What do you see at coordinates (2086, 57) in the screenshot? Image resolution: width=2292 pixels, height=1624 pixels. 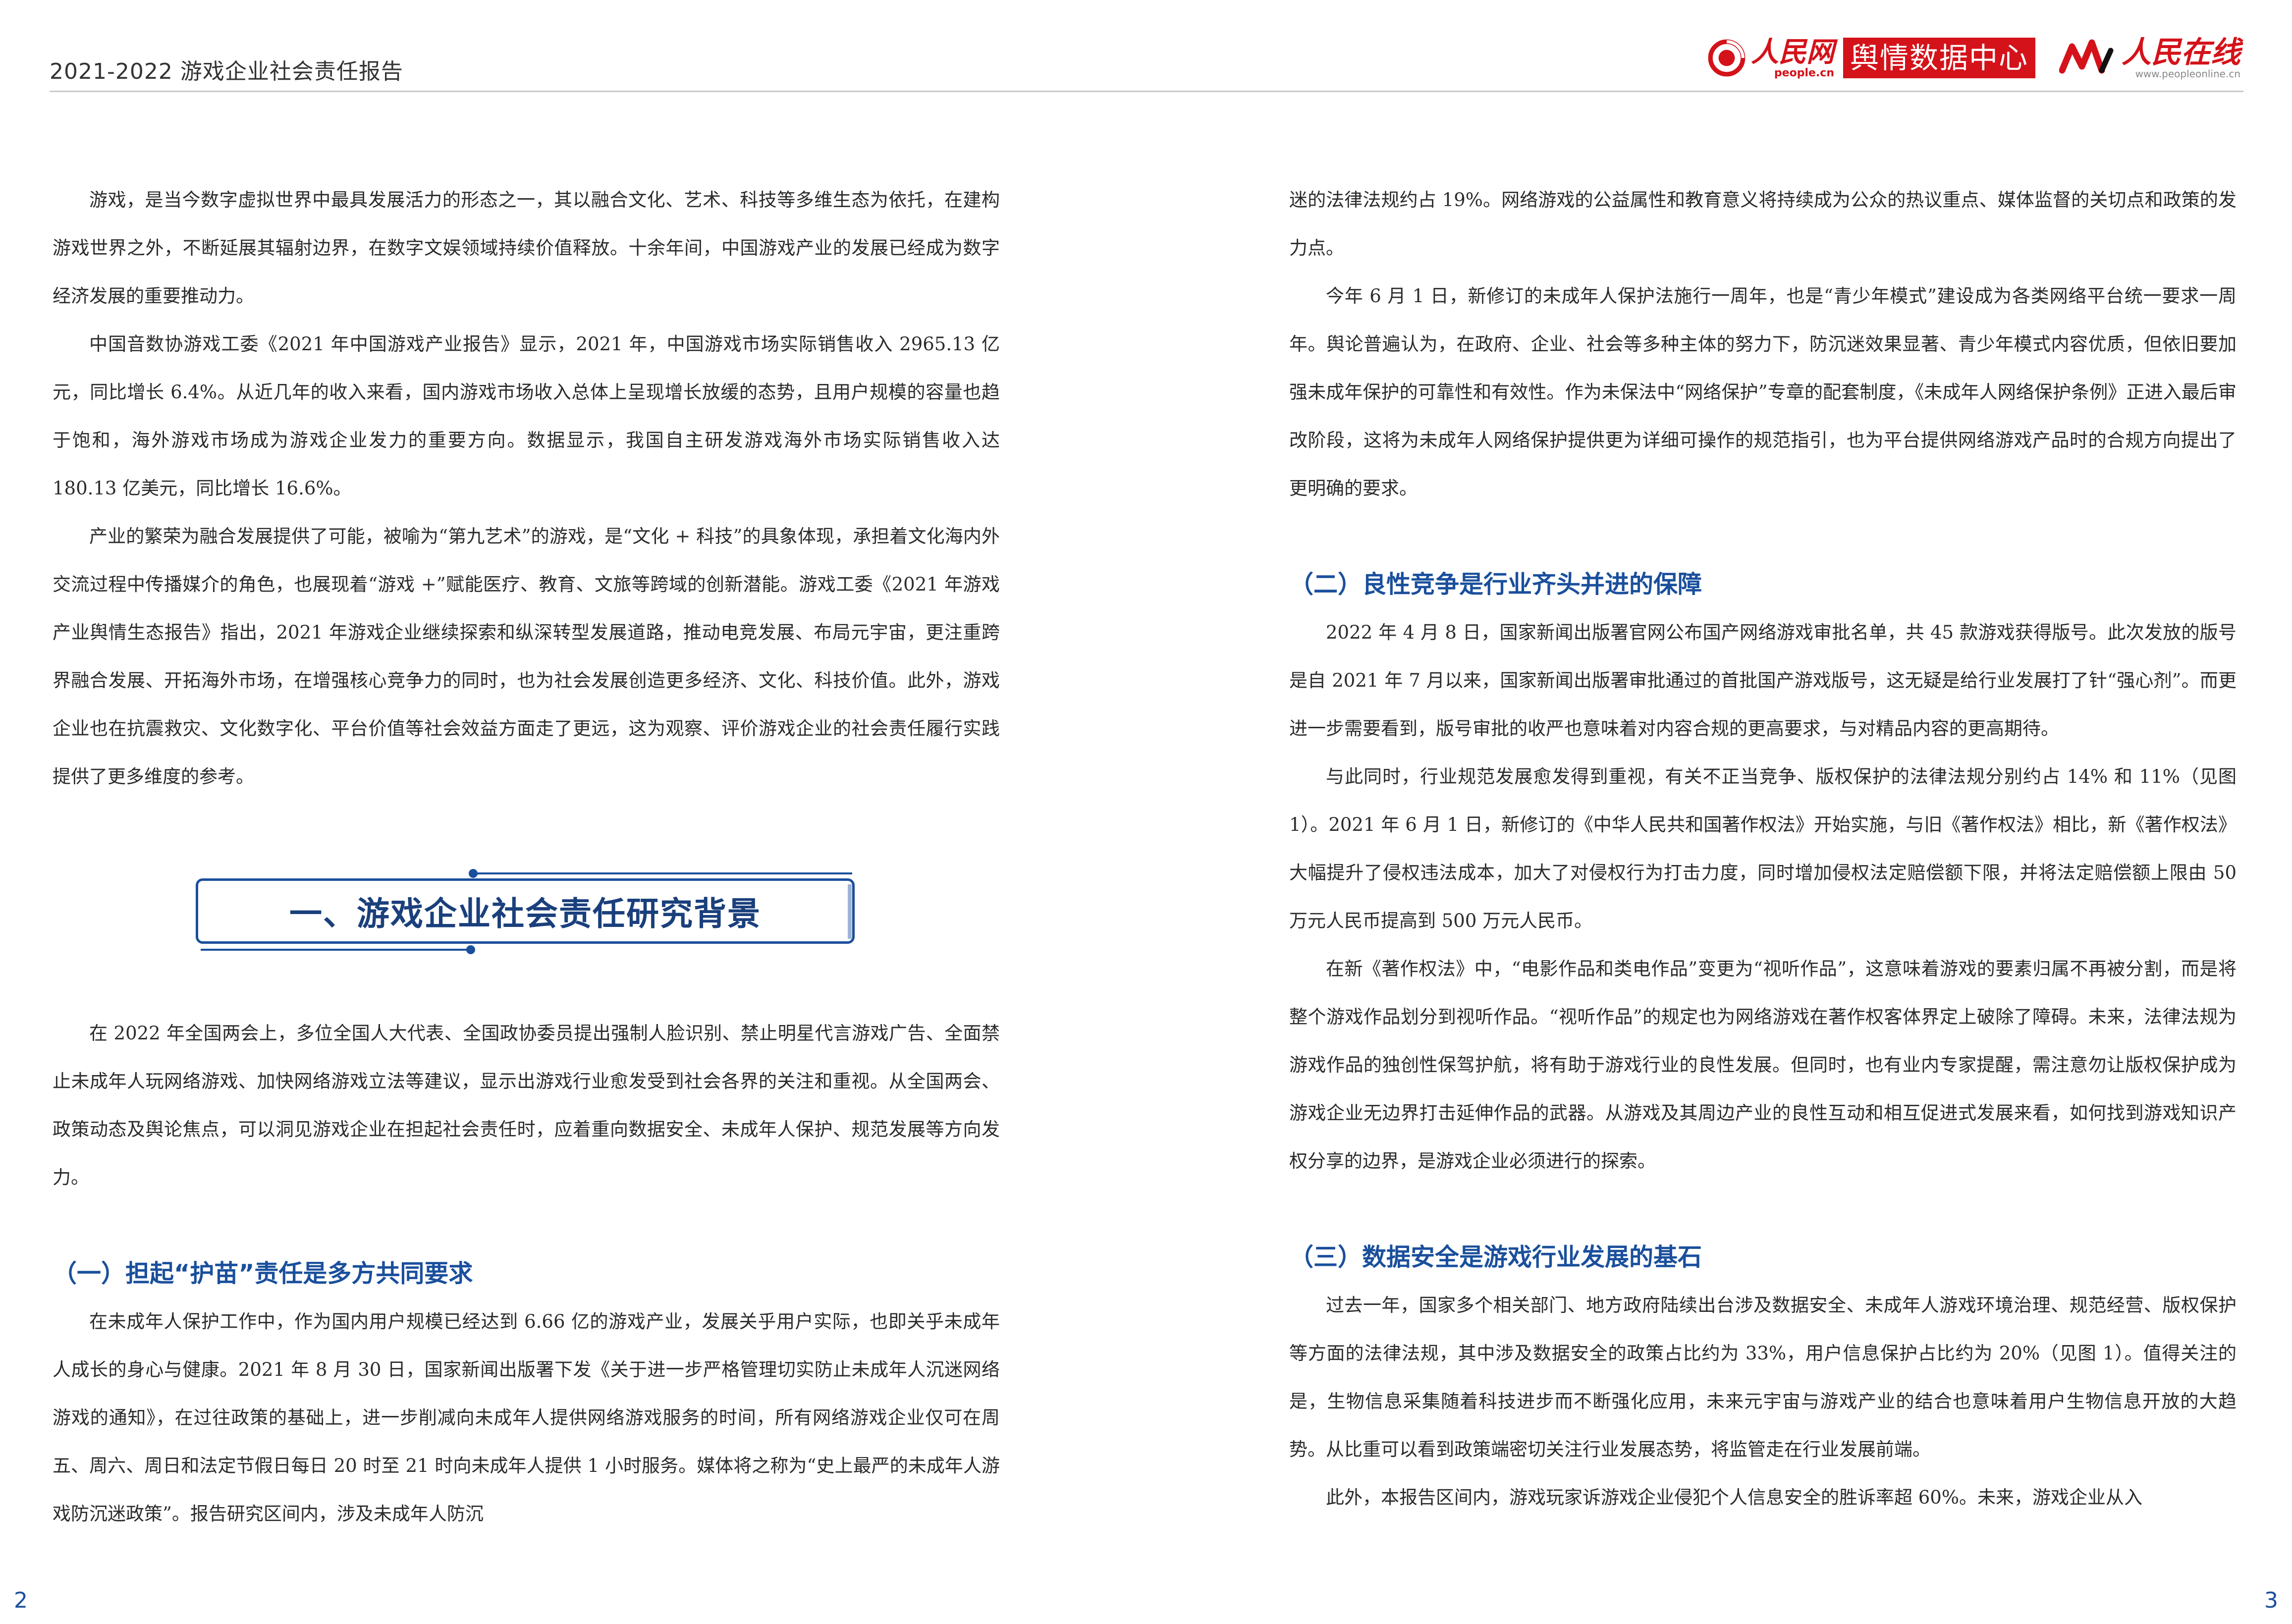 I see `people-online-wave-icon` at bounding box center [2086, 57].